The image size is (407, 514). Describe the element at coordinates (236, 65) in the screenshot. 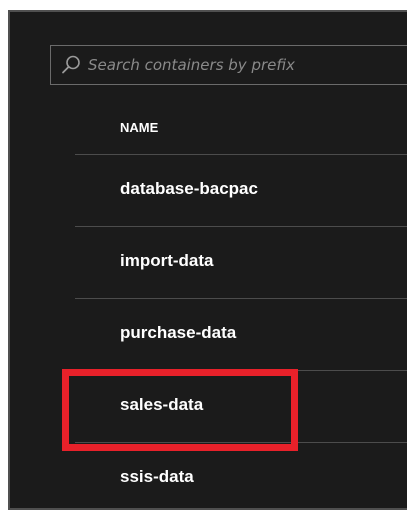

I see `search-input` at that location.